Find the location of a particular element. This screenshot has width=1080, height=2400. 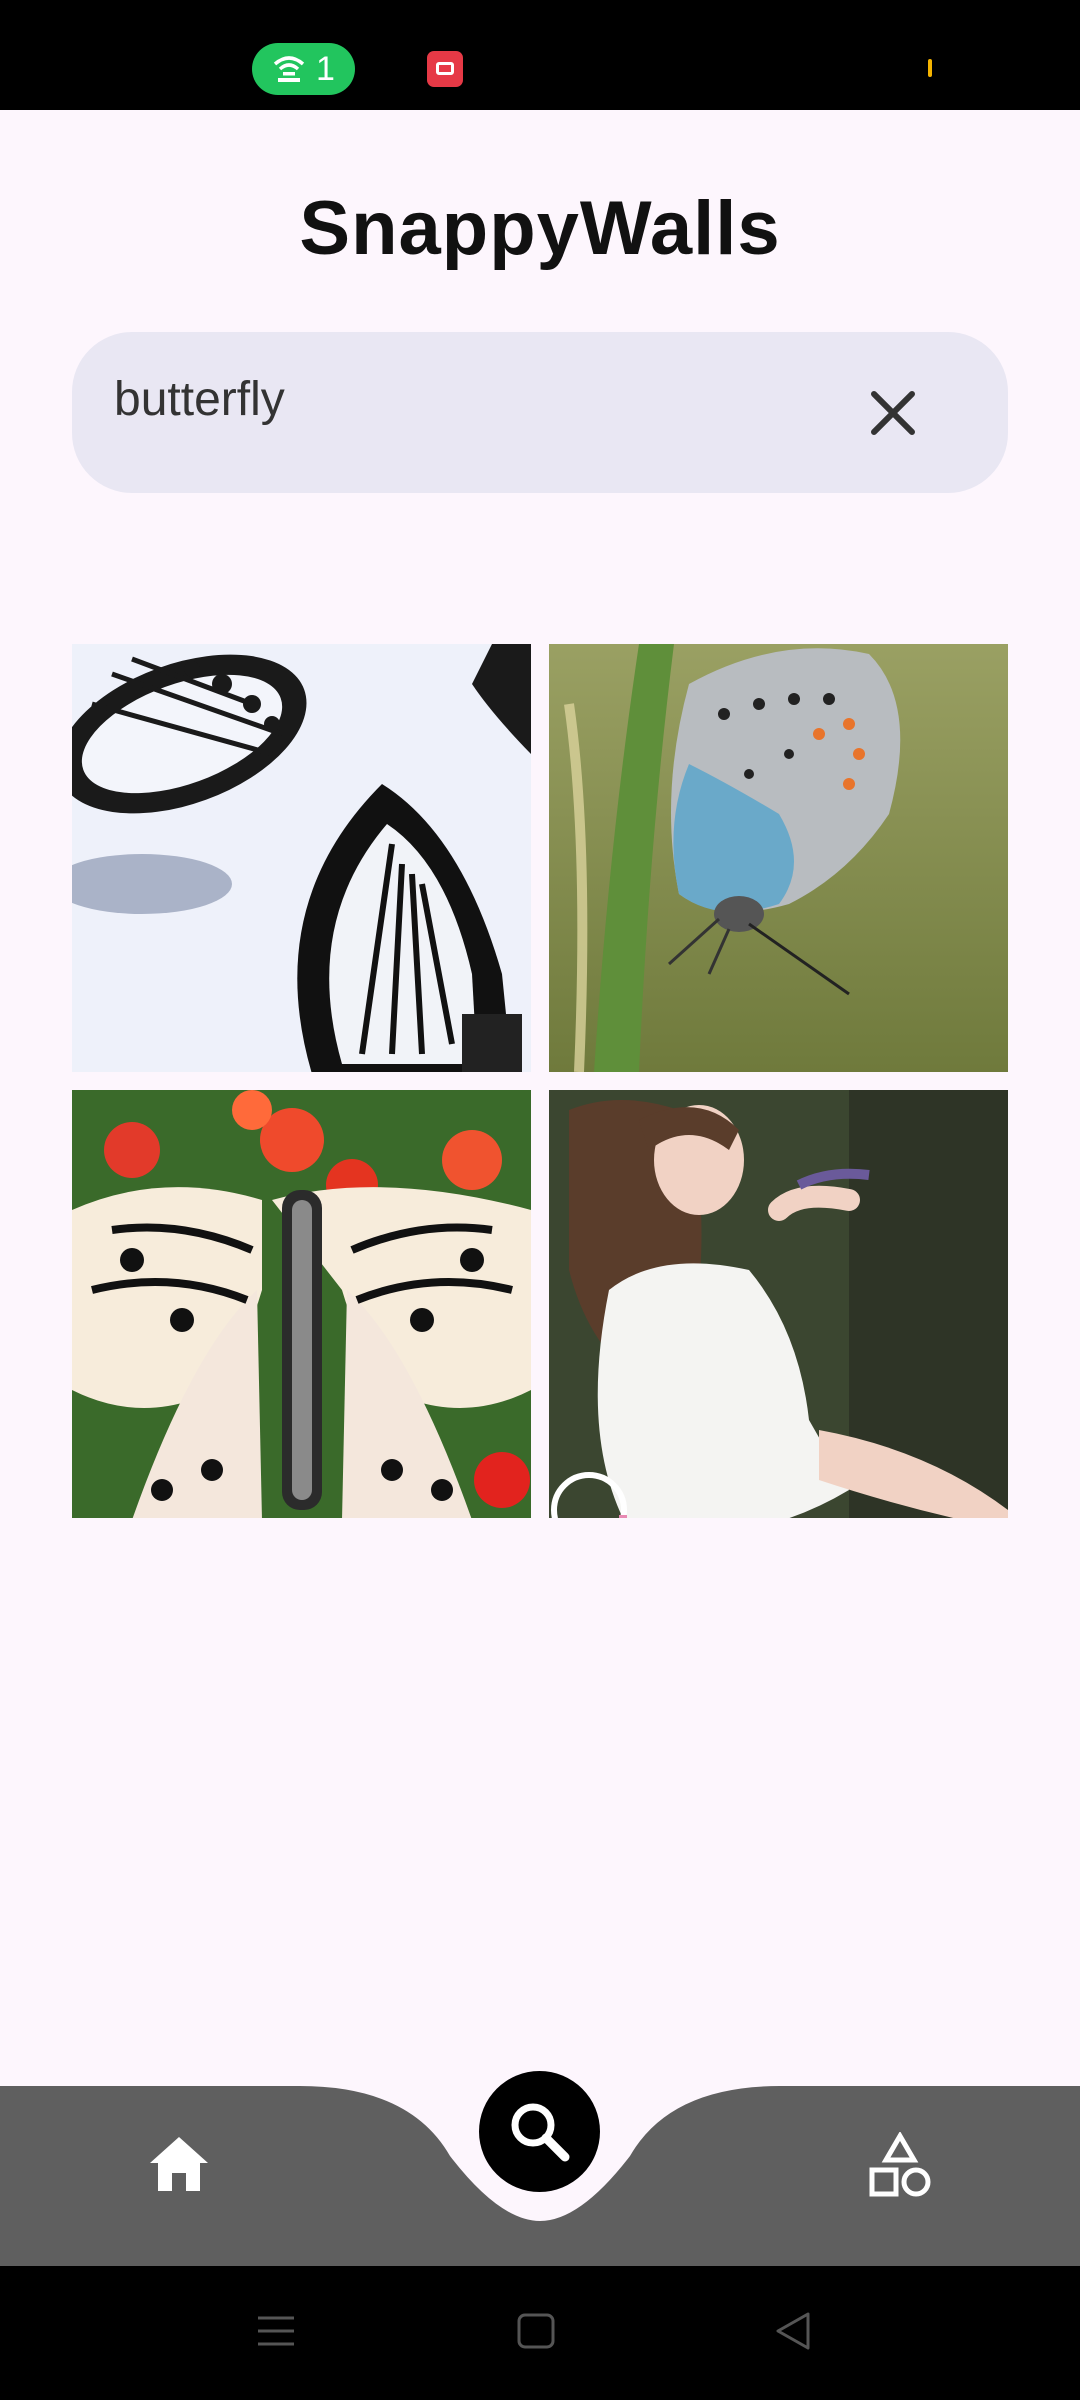

signal-indicator is located at coordinates (930, 68).